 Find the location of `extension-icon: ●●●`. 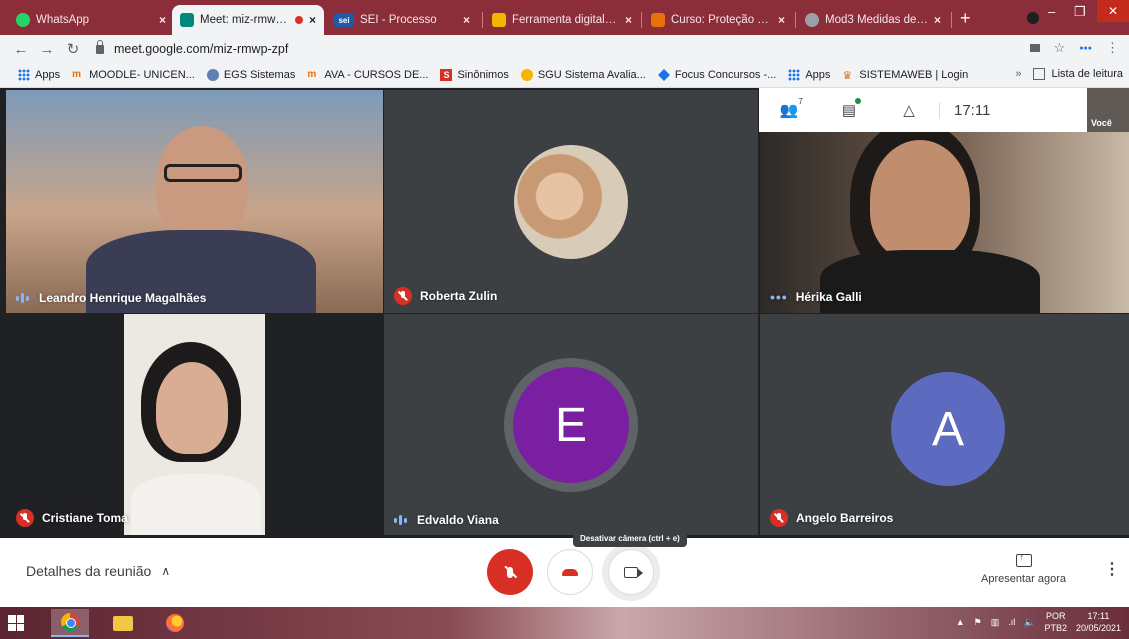

extension-icon: ●●● is located at coordinates (1085, 48).